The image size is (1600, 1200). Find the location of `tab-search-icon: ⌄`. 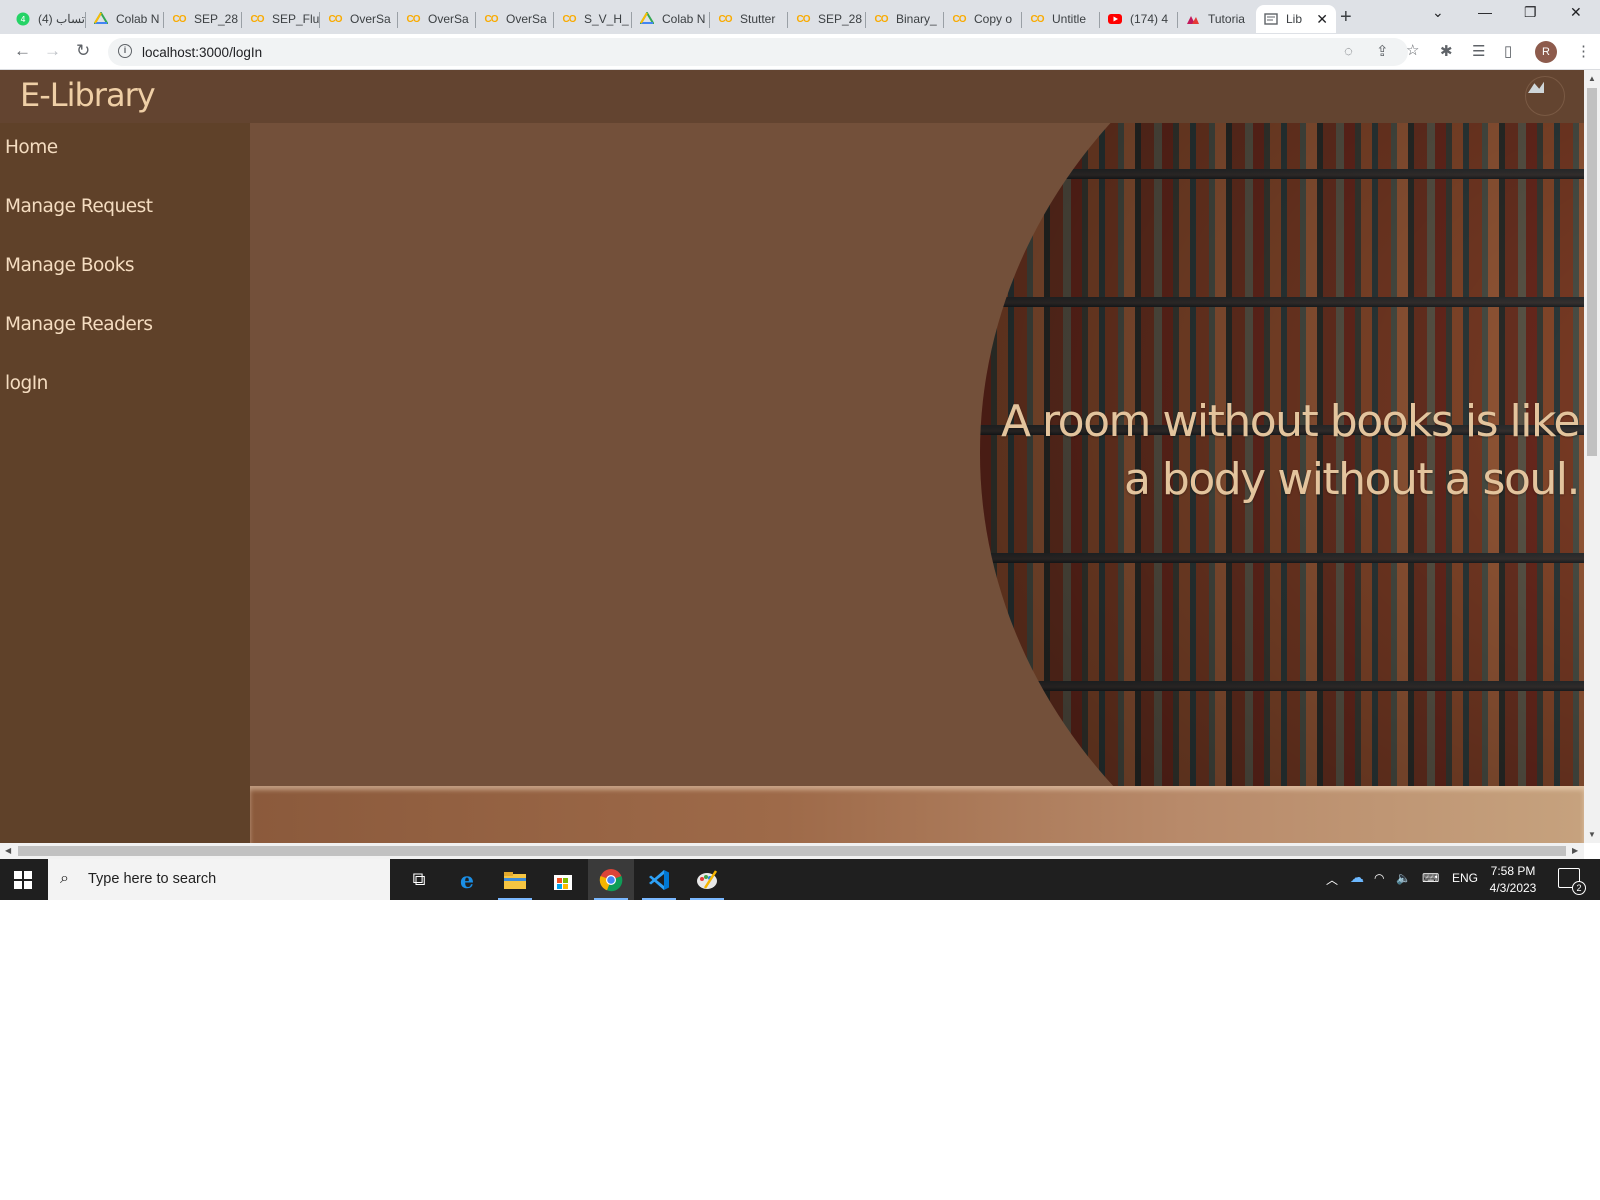

tab-search-icon: ⌄ is located at coordinates (1438, 12).